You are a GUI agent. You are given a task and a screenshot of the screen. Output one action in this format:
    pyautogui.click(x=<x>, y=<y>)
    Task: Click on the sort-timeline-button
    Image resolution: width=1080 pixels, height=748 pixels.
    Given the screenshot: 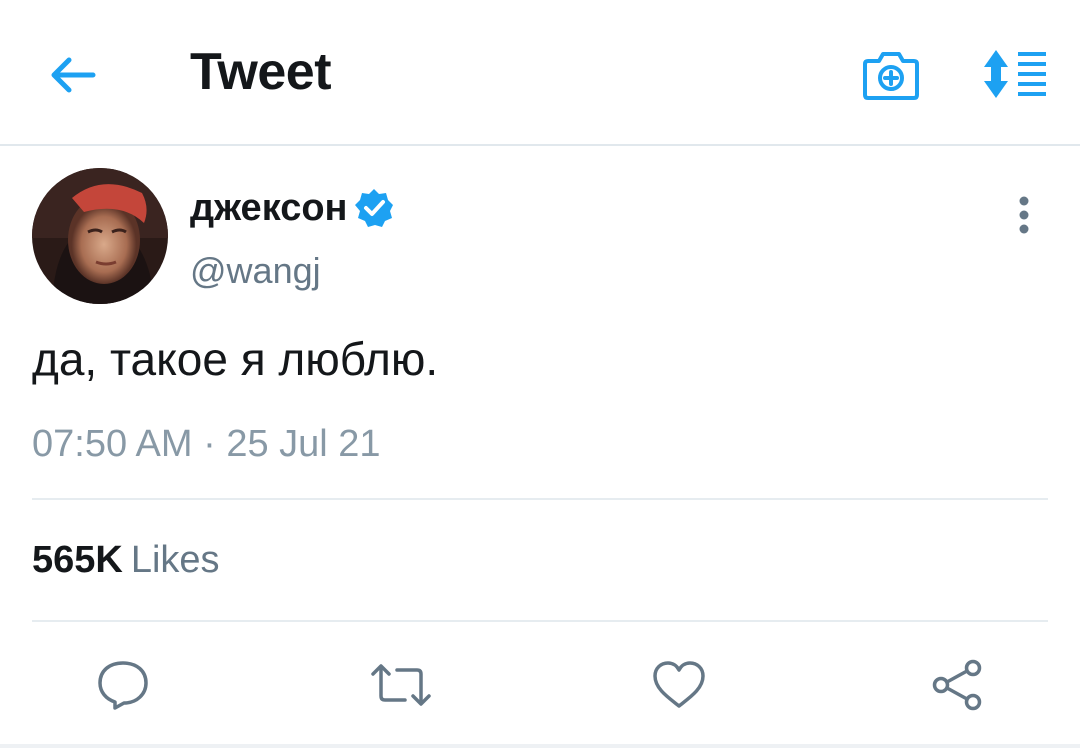 What is the action you would take?
    pyautogui.click(x=1015, y=74)
    